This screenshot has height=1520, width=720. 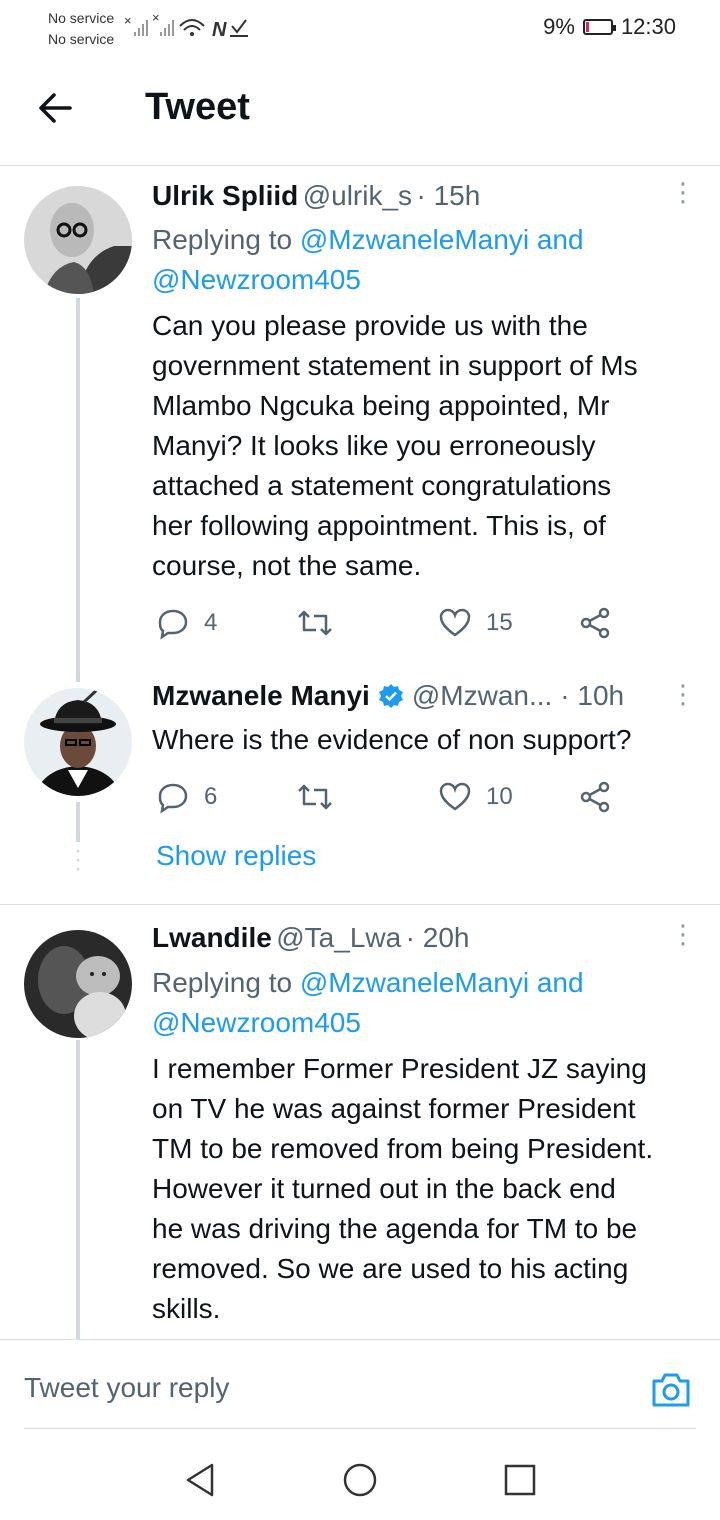 What do you see at coordinates (395, 365) in the screenshot?
I see `tweet-line: government statement in support of Ms` at bounding box center [395, 365].